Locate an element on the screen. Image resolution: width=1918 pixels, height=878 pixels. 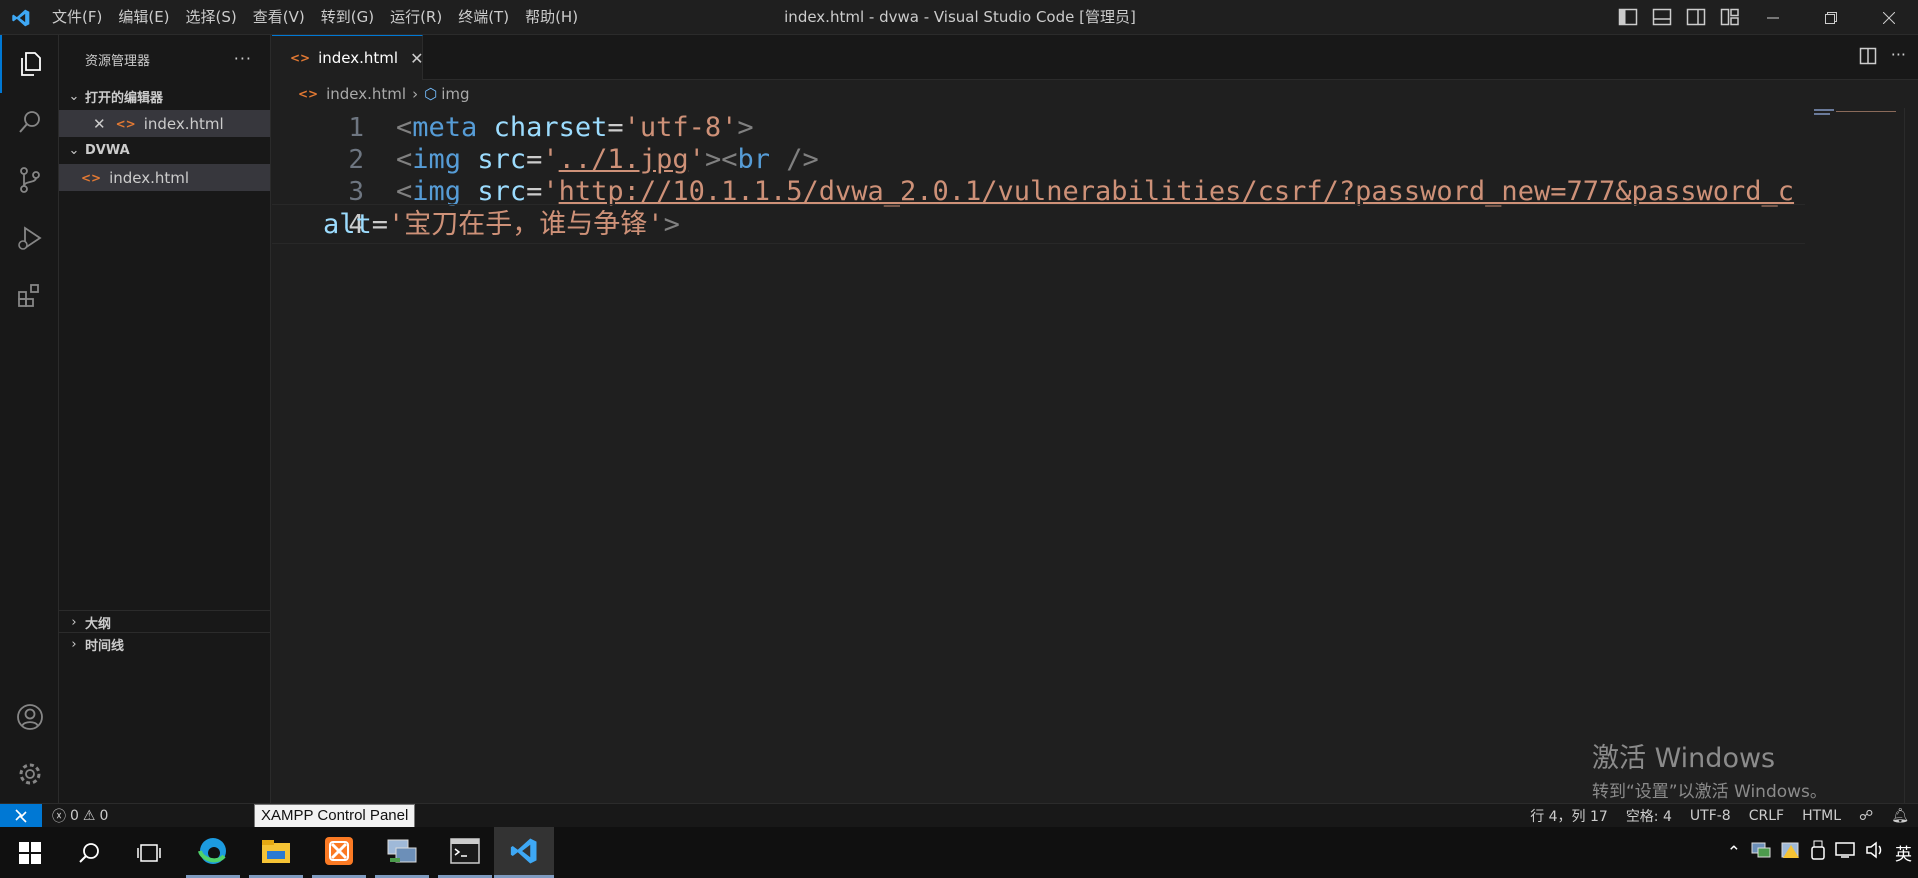
security-tray-icon is located at coordinates (1791, 852).